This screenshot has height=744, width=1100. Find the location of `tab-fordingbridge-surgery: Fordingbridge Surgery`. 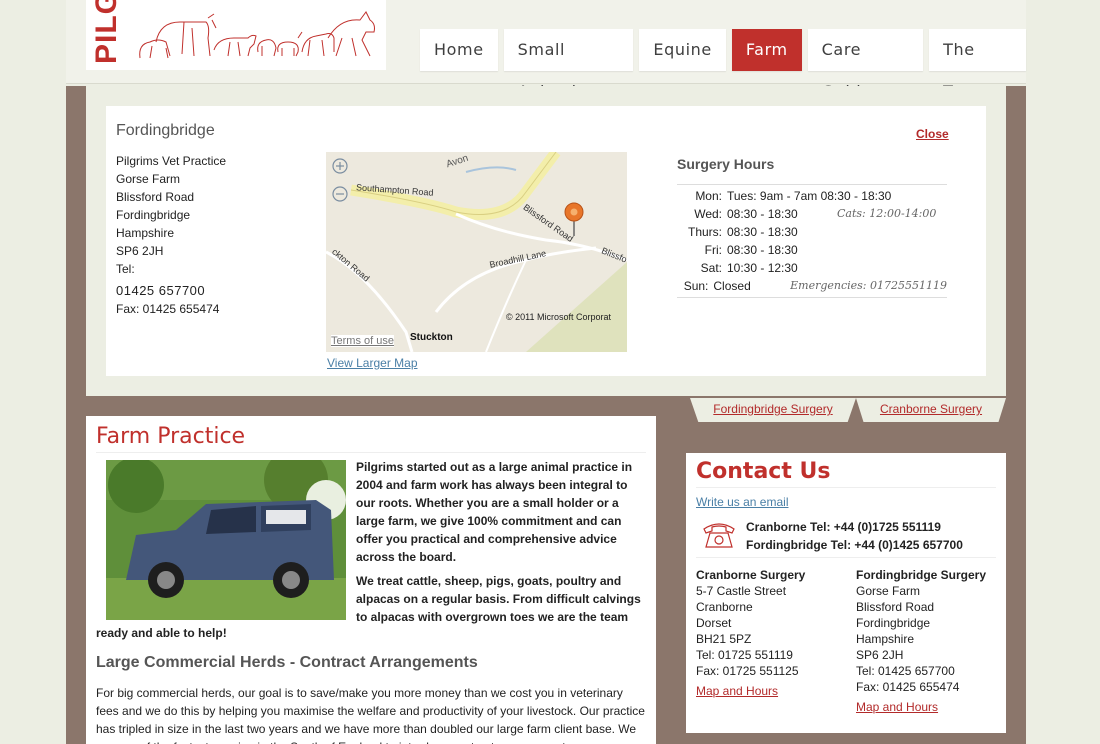

tab-fordingbridge-surgery: Fordingbridge Surgery is located at coordinates (773, 410).